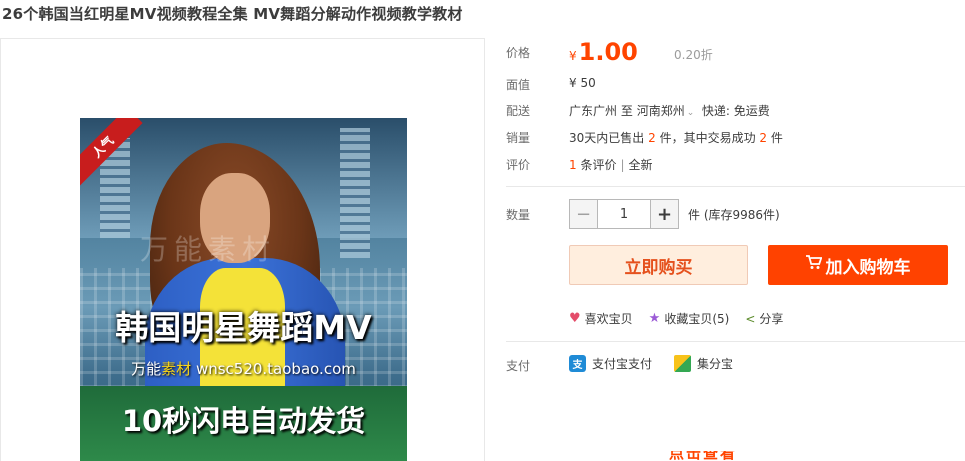  What do you see at coordinates (682, 363) in the screenshot?
I see `jifenbao-icon` at bounding box center [682, 363].